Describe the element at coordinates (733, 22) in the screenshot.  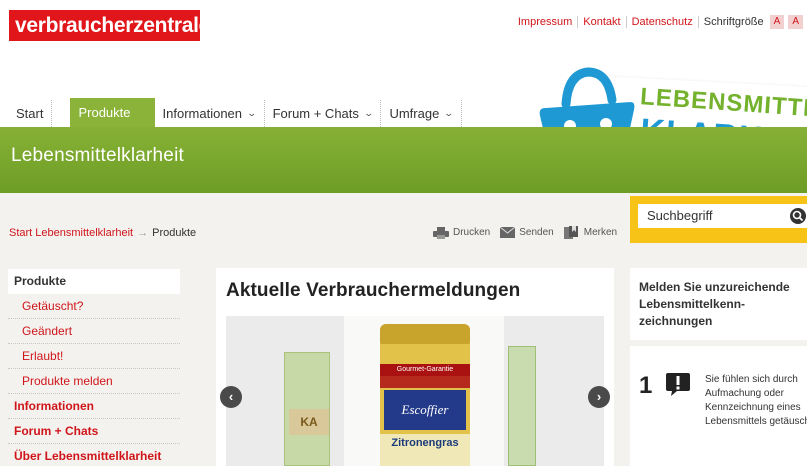
I see `font-size-label: Schriftgröße` at that location.